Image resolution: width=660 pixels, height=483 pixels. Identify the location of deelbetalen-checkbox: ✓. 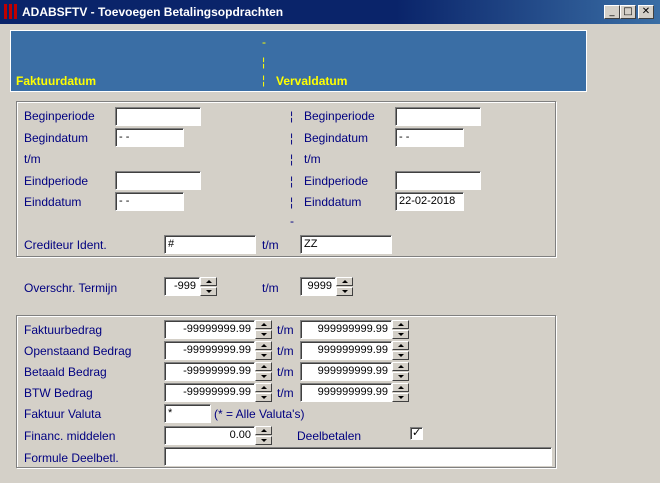
(416, 433).